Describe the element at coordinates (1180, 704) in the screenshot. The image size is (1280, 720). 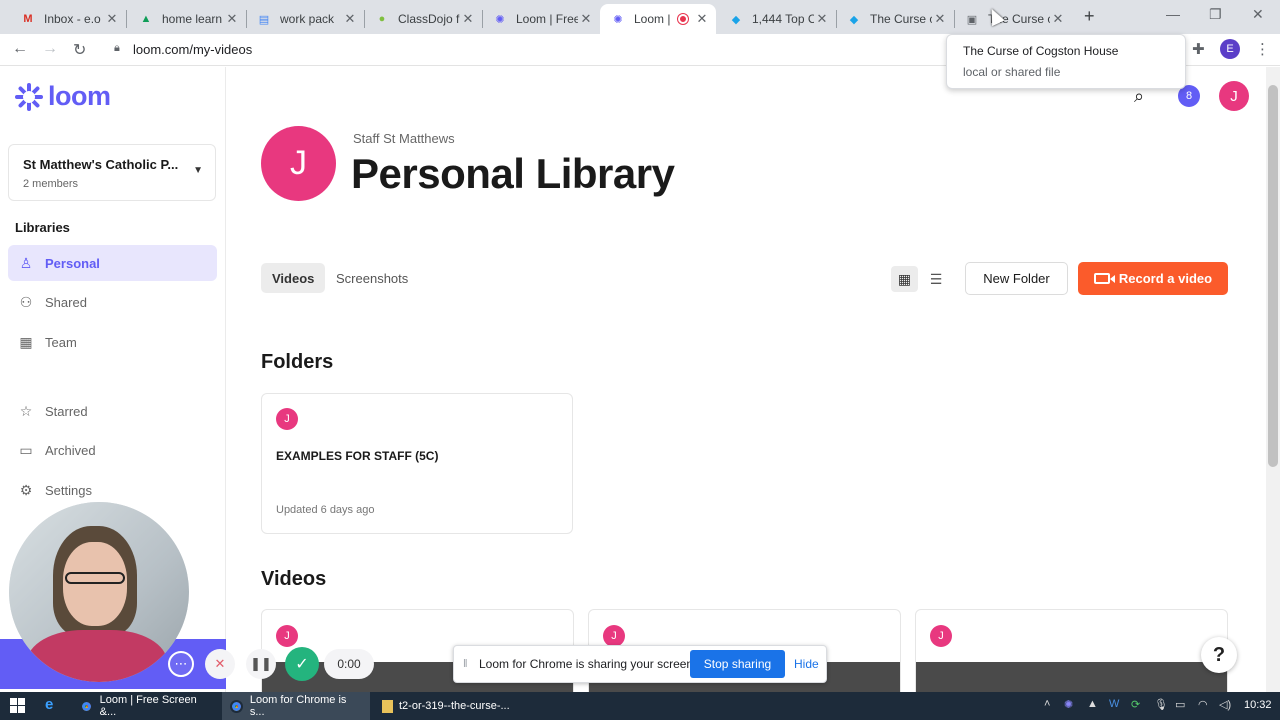
I see `battery-icon: ▭` at that location.